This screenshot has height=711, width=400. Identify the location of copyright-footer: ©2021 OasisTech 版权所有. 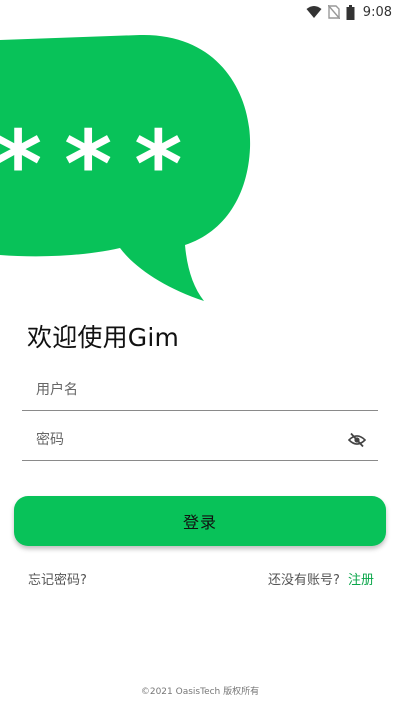
(200, 692).